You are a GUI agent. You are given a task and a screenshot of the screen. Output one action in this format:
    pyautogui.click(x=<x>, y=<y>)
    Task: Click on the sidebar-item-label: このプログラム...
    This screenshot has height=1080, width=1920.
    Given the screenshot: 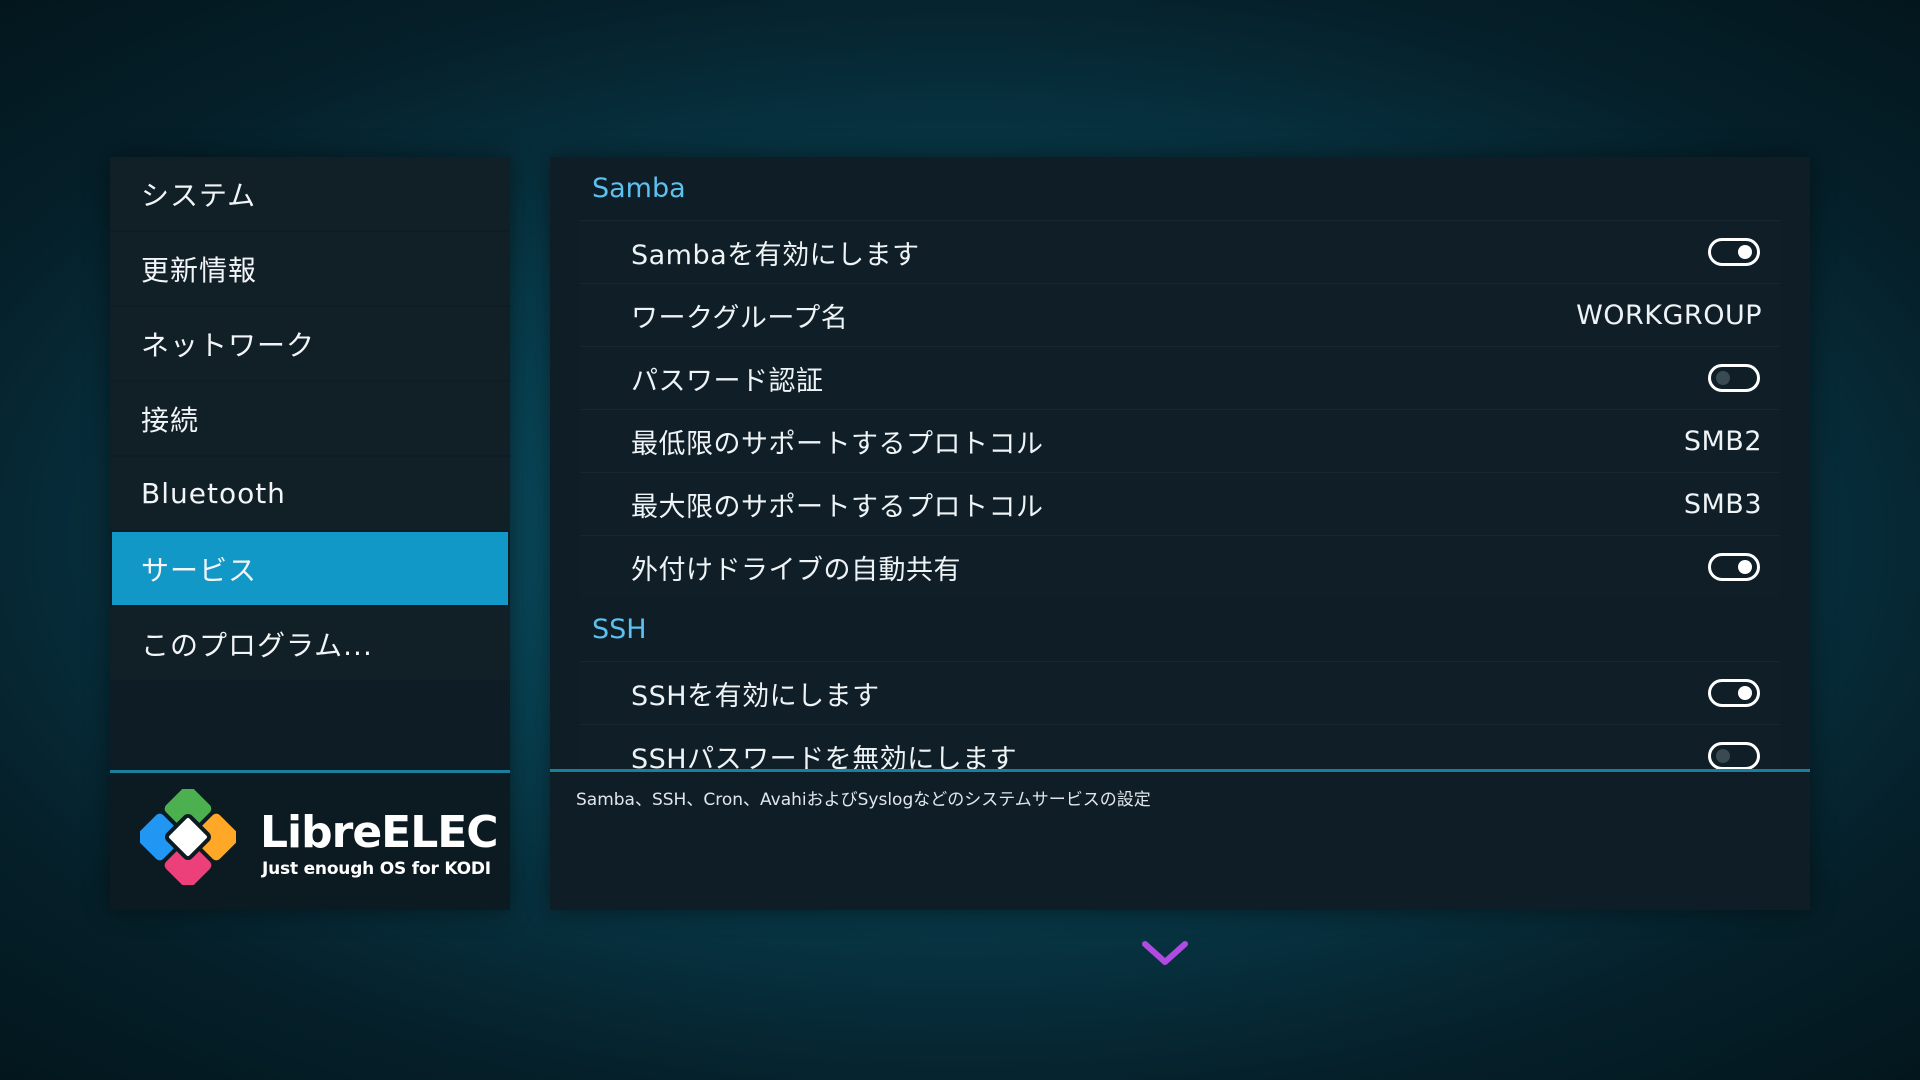 What is the action you would take?
    pyautogui.click(x=257, y=645)
    